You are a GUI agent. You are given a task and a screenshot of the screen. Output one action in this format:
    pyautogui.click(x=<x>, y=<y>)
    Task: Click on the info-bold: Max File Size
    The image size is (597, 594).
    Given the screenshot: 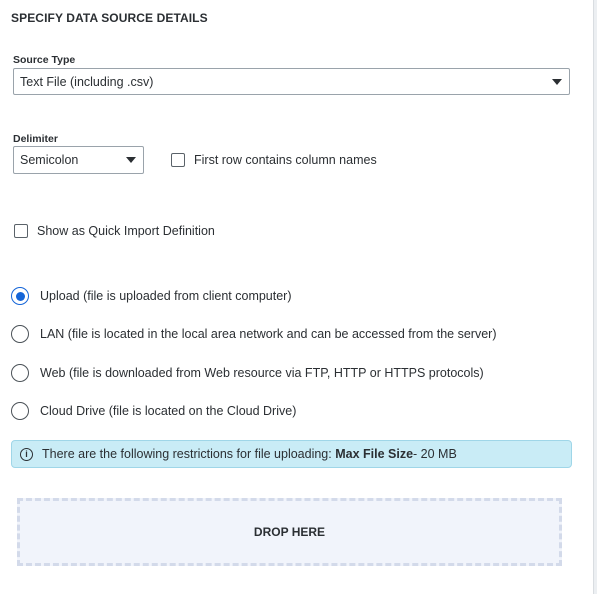 What is the action you would take?
    pyautogui.click(x=374, y=454)
    